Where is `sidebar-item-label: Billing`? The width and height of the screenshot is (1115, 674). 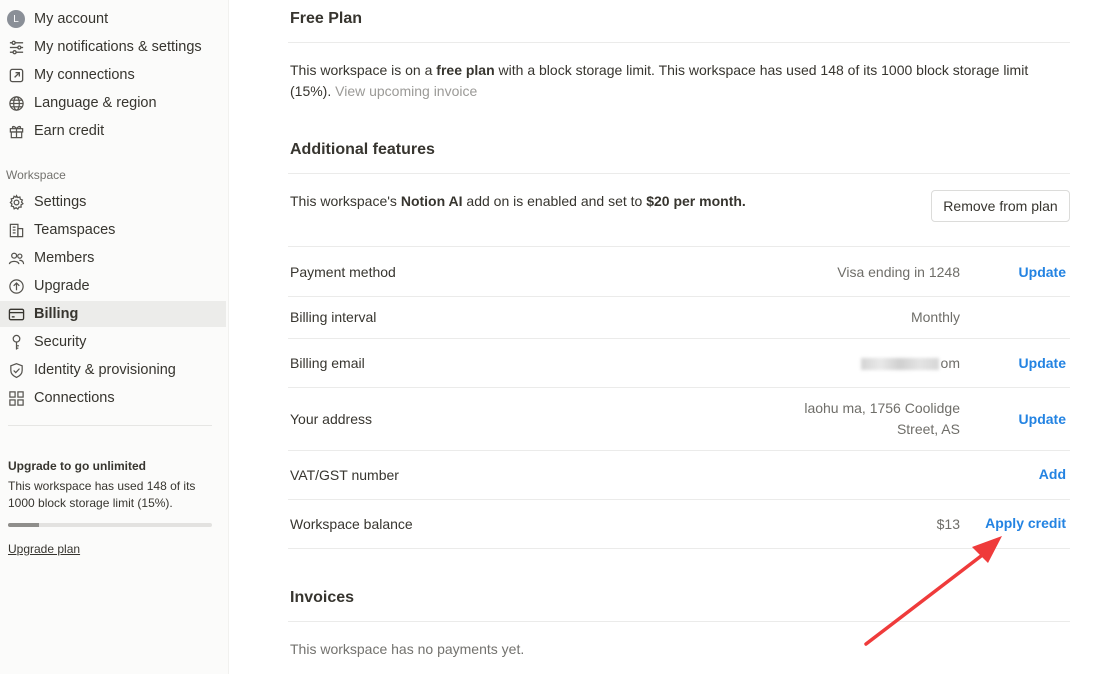 sidebar-item-label: Billing is located at coordinates (56, 314).